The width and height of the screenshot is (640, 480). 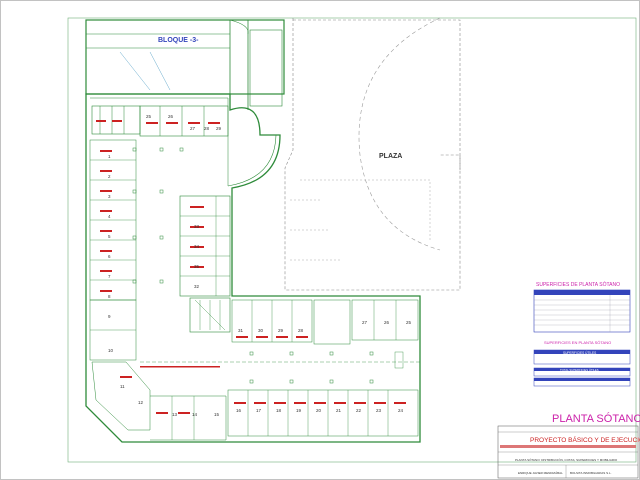 I want to click on bay-number: 13, so click(x=175, y=414).